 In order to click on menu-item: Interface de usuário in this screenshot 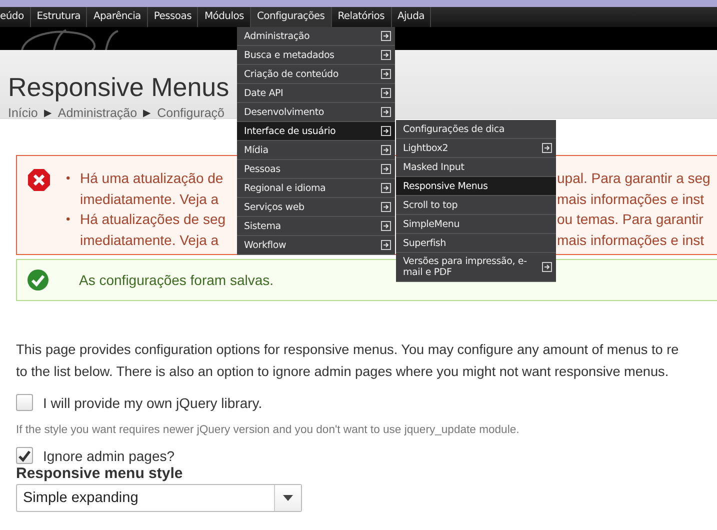, I will do `click(316, 131)`.